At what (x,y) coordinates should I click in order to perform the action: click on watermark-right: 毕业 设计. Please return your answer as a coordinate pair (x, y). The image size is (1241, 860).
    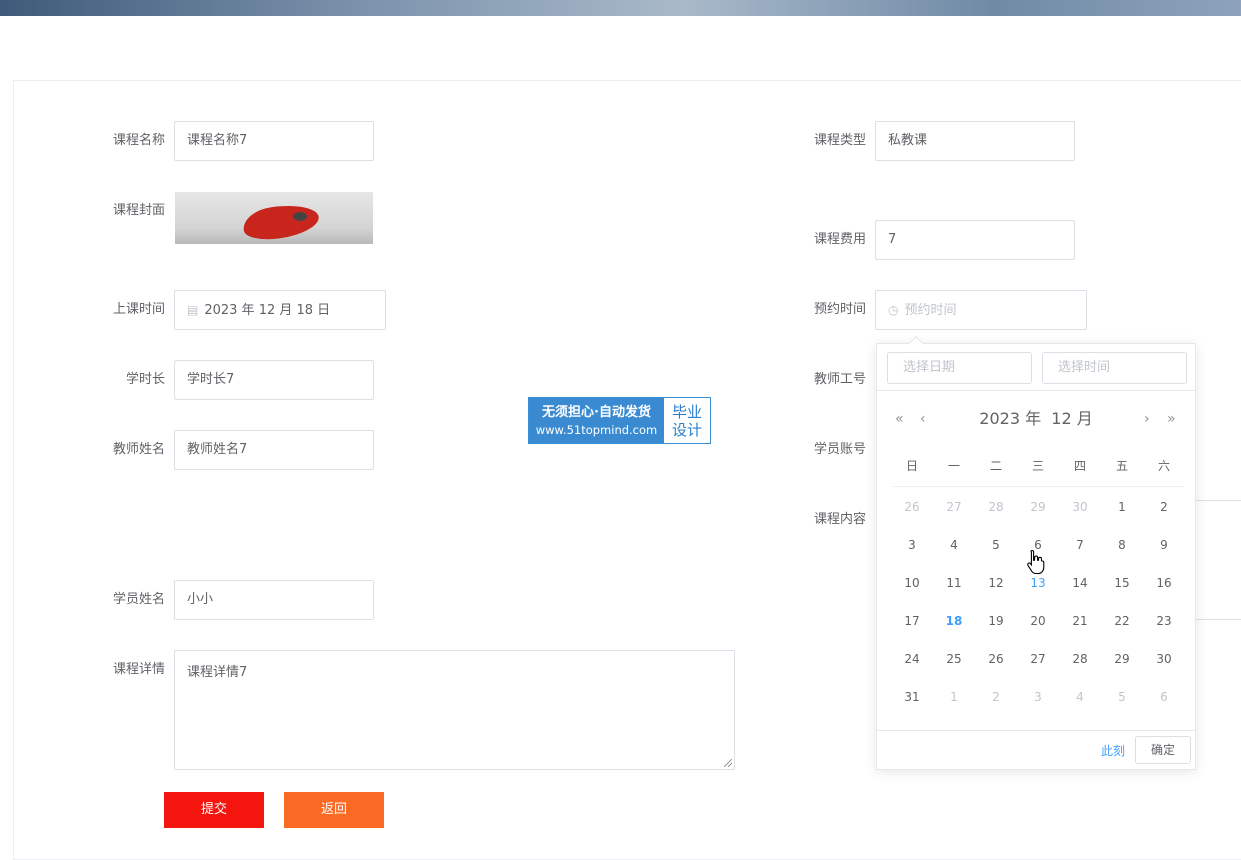
    Looking at the image, I should click on (687, 420).